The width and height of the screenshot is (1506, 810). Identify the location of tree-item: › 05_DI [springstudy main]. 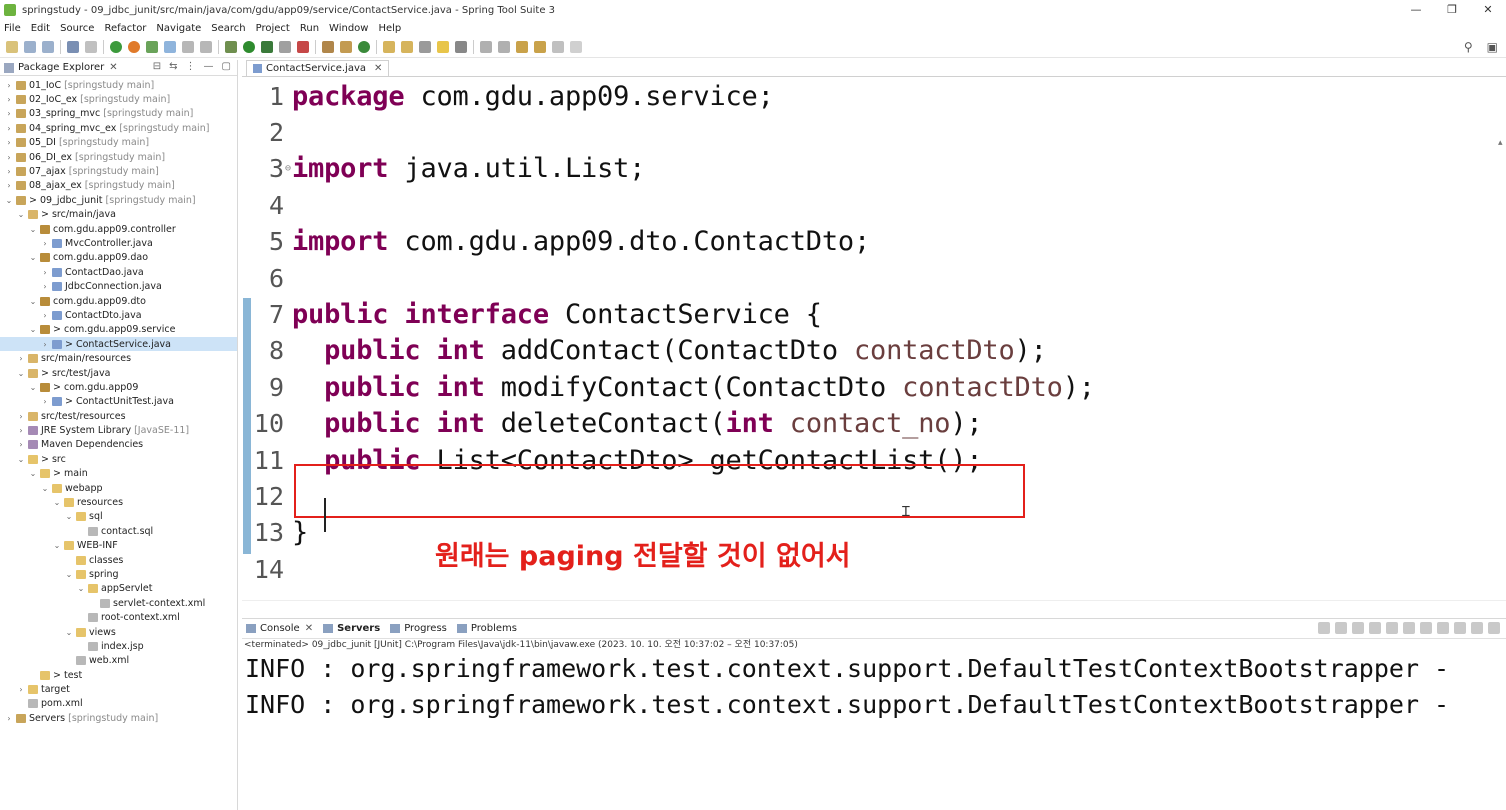
(118, 143).